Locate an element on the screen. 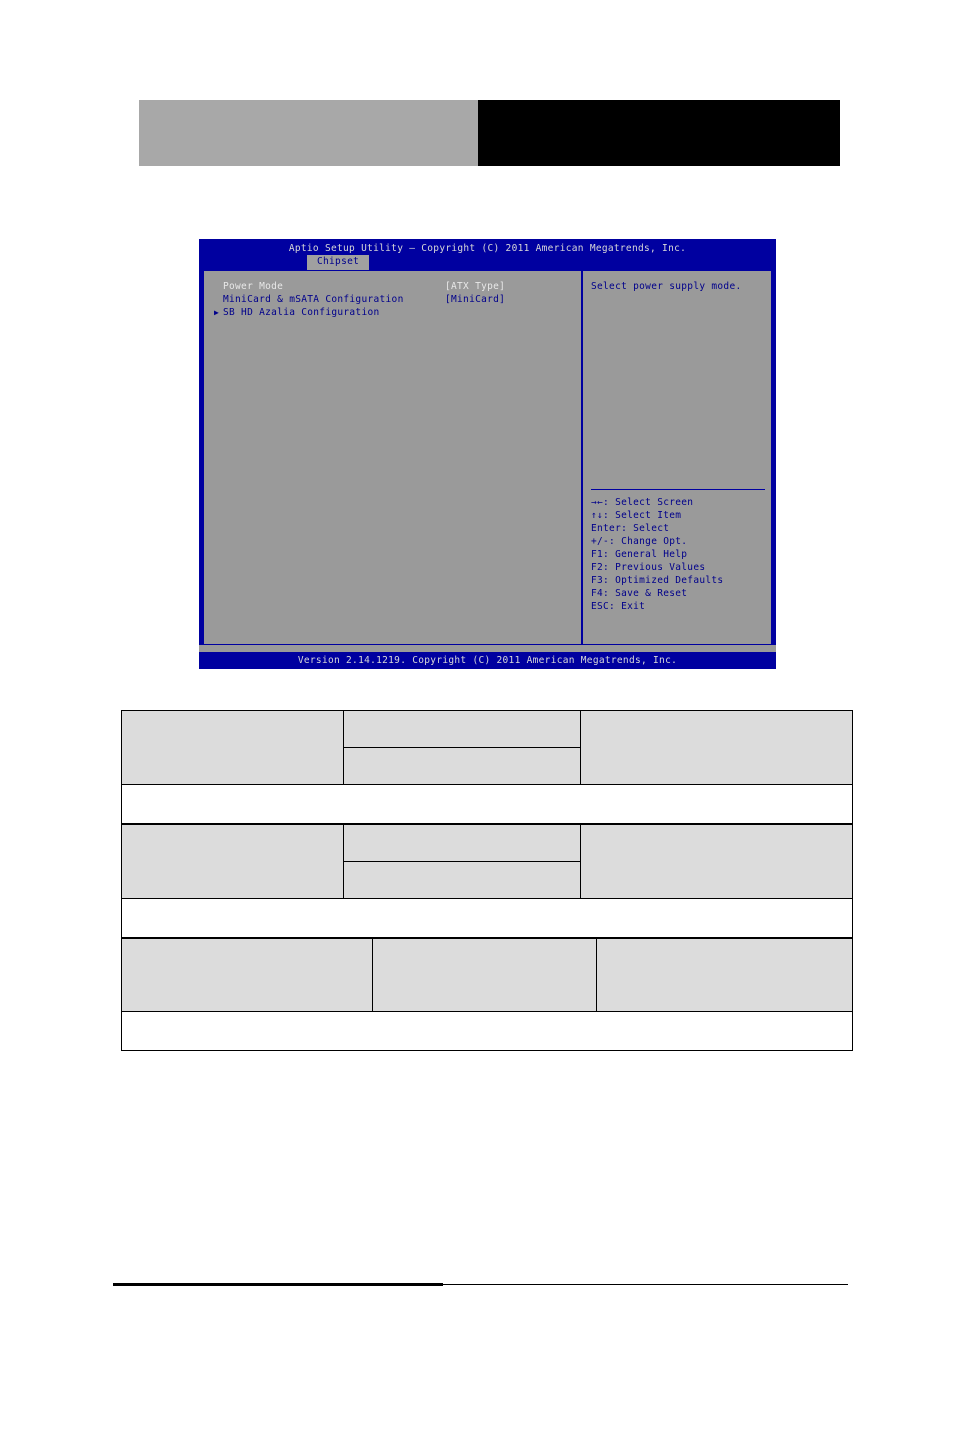 The width and height of the screenshot is (954, 1432). legend-divider is located at coordinates (678, 489).